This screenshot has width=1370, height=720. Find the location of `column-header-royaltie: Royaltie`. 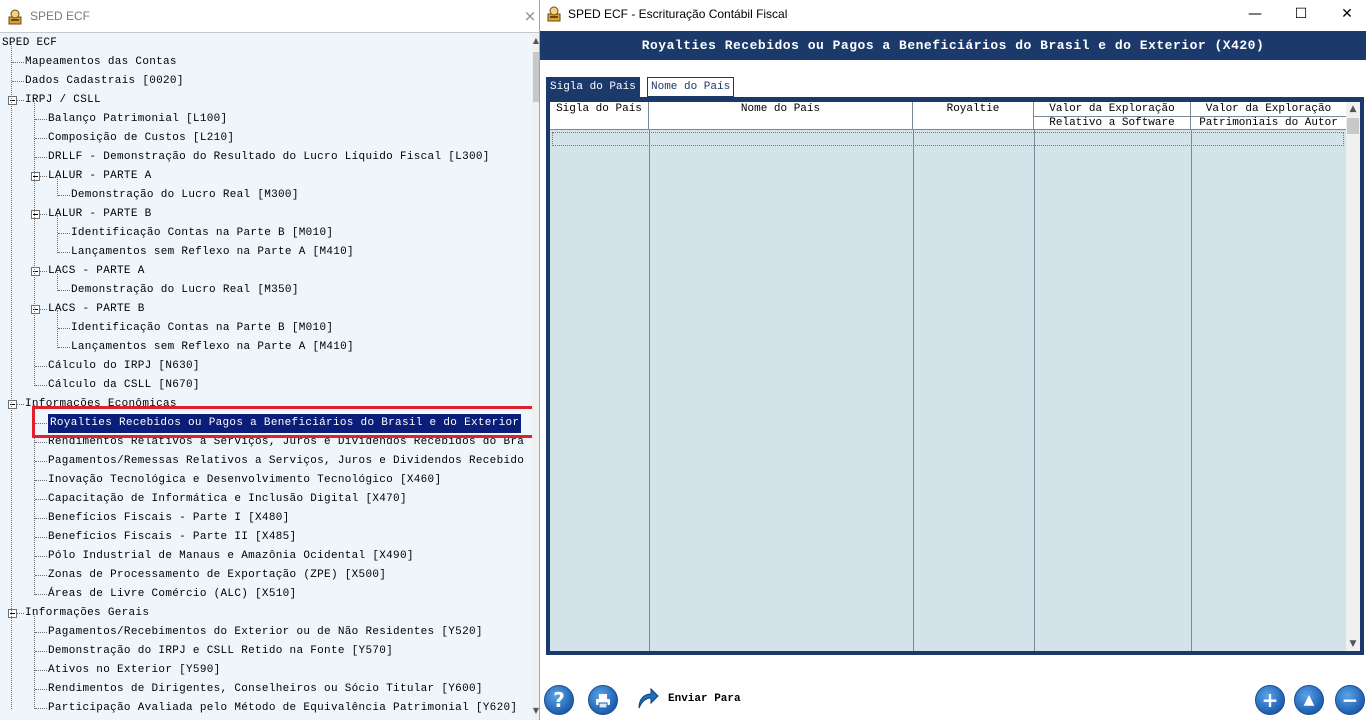

column-header-royaltie: Royaltie is located at coordinates (973, 116).